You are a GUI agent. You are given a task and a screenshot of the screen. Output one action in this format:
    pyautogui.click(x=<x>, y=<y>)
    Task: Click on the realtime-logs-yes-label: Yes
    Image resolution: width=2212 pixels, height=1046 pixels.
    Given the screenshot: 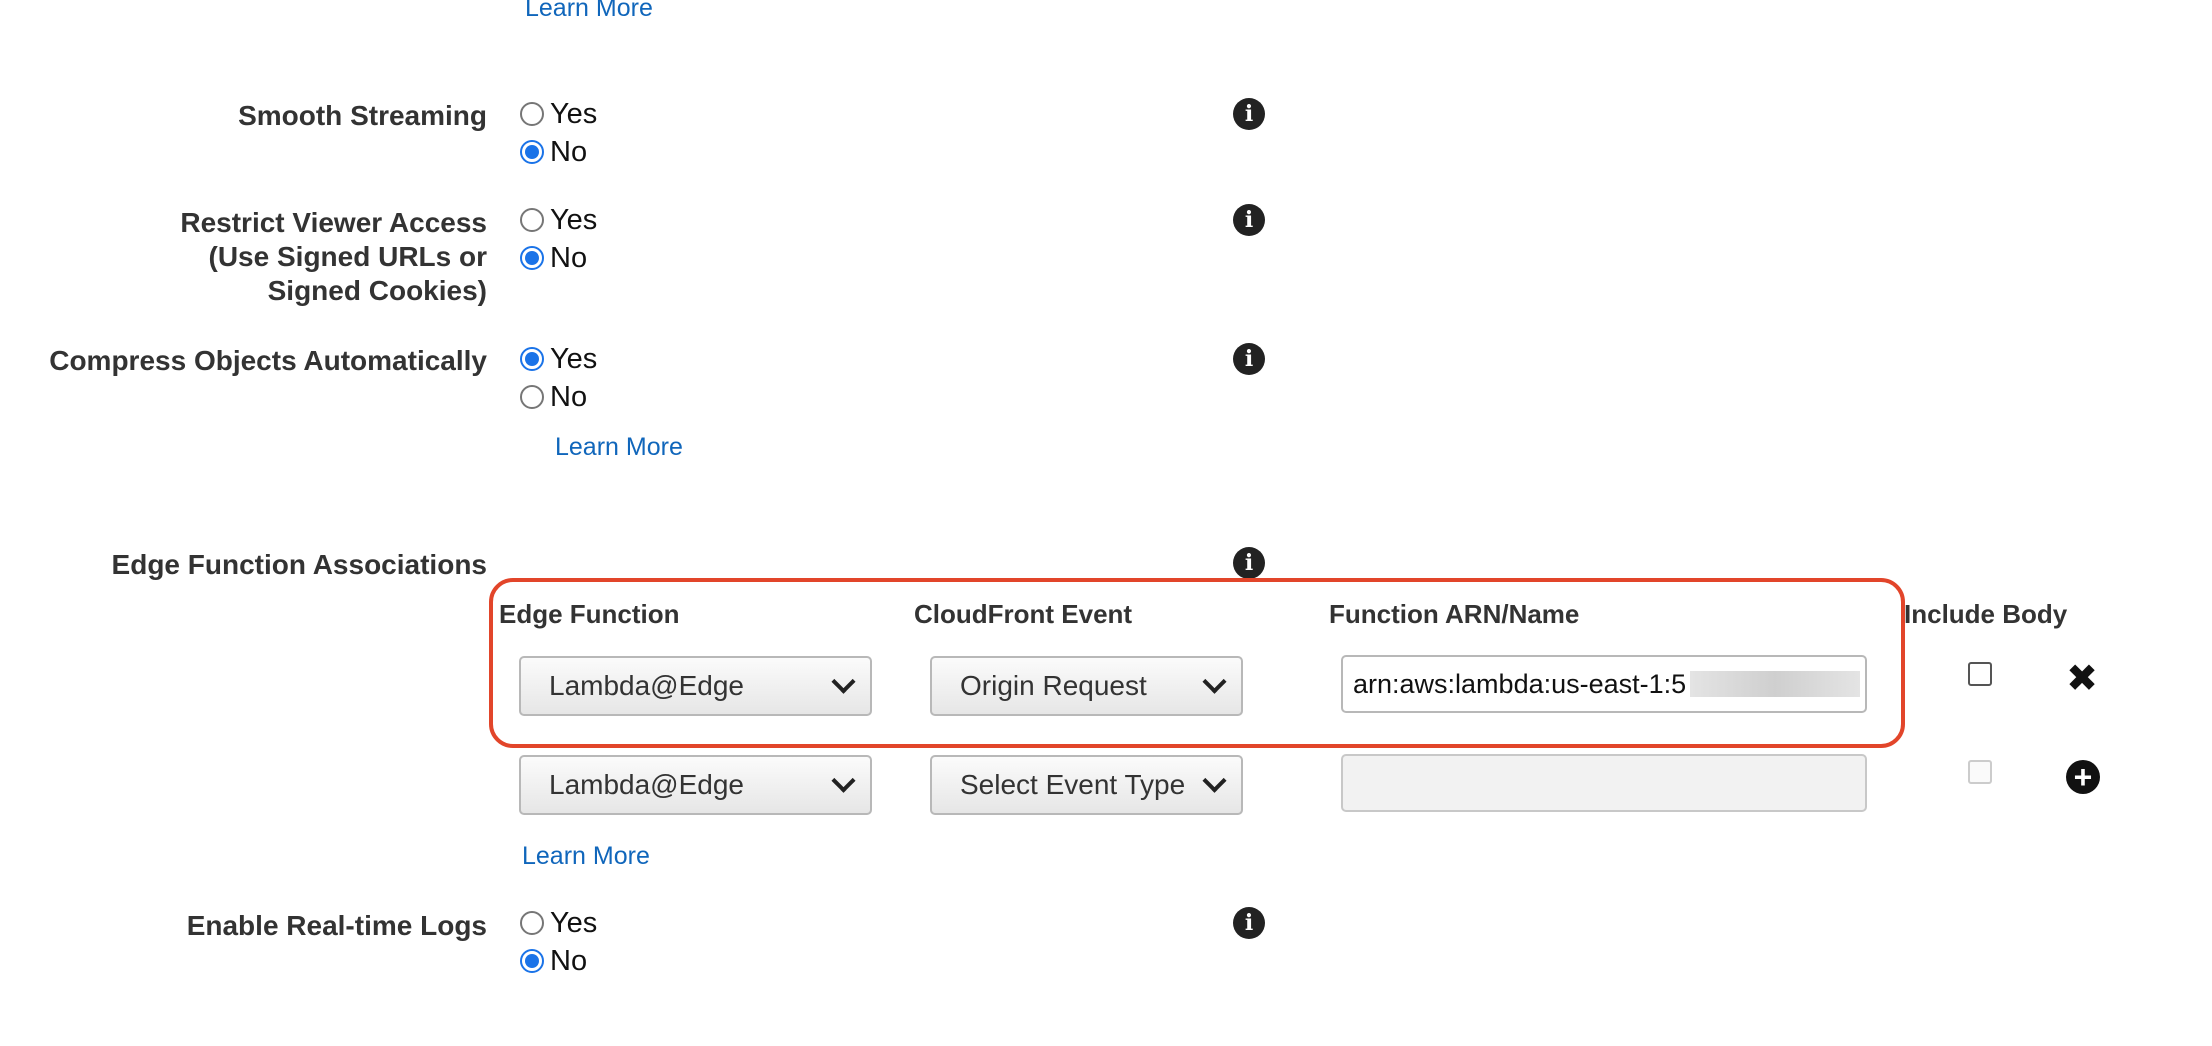 What is the action you would take?
    pyautogui.click(x=574, y=922)
    